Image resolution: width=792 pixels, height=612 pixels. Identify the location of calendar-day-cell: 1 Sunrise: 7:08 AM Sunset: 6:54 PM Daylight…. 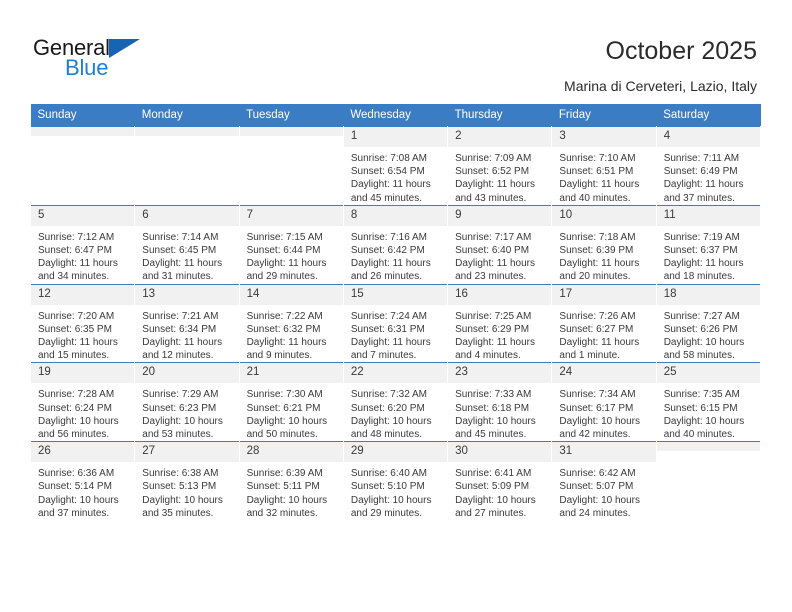
(395, 166).